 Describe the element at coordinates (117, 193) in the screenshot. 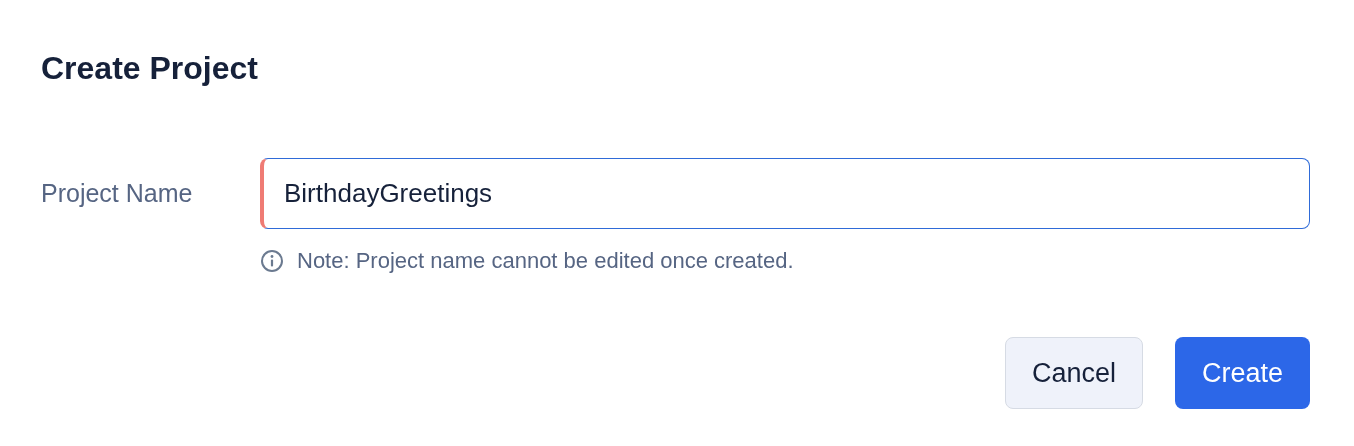

I see `field-label: Project Name` at that location.